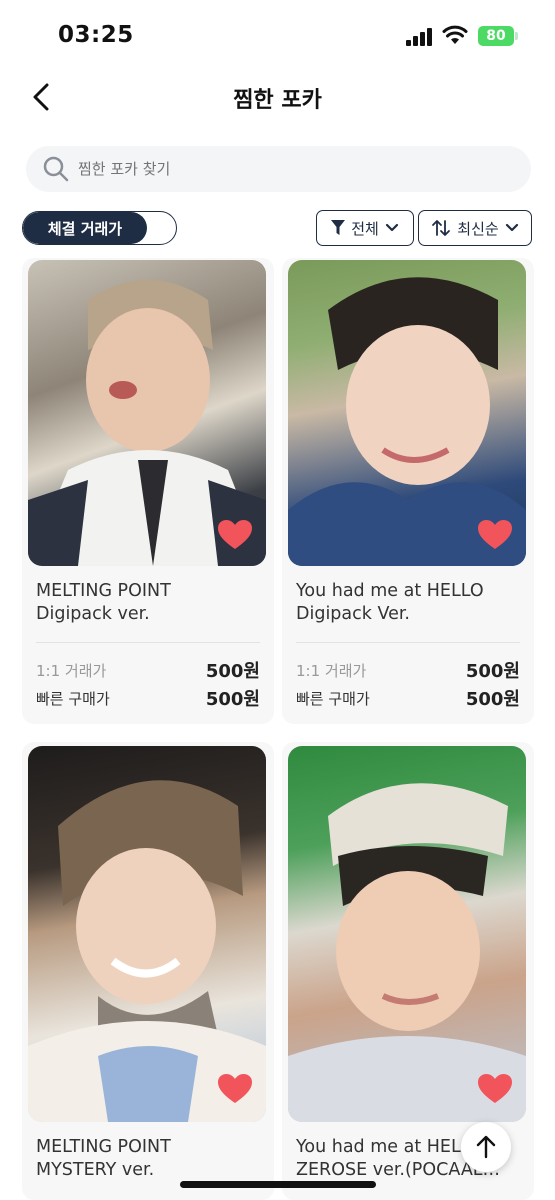  Describe the element at coordinates (353, 614) in the screenshot. I see `card-title-line2: Digipack Ver.` at that location.